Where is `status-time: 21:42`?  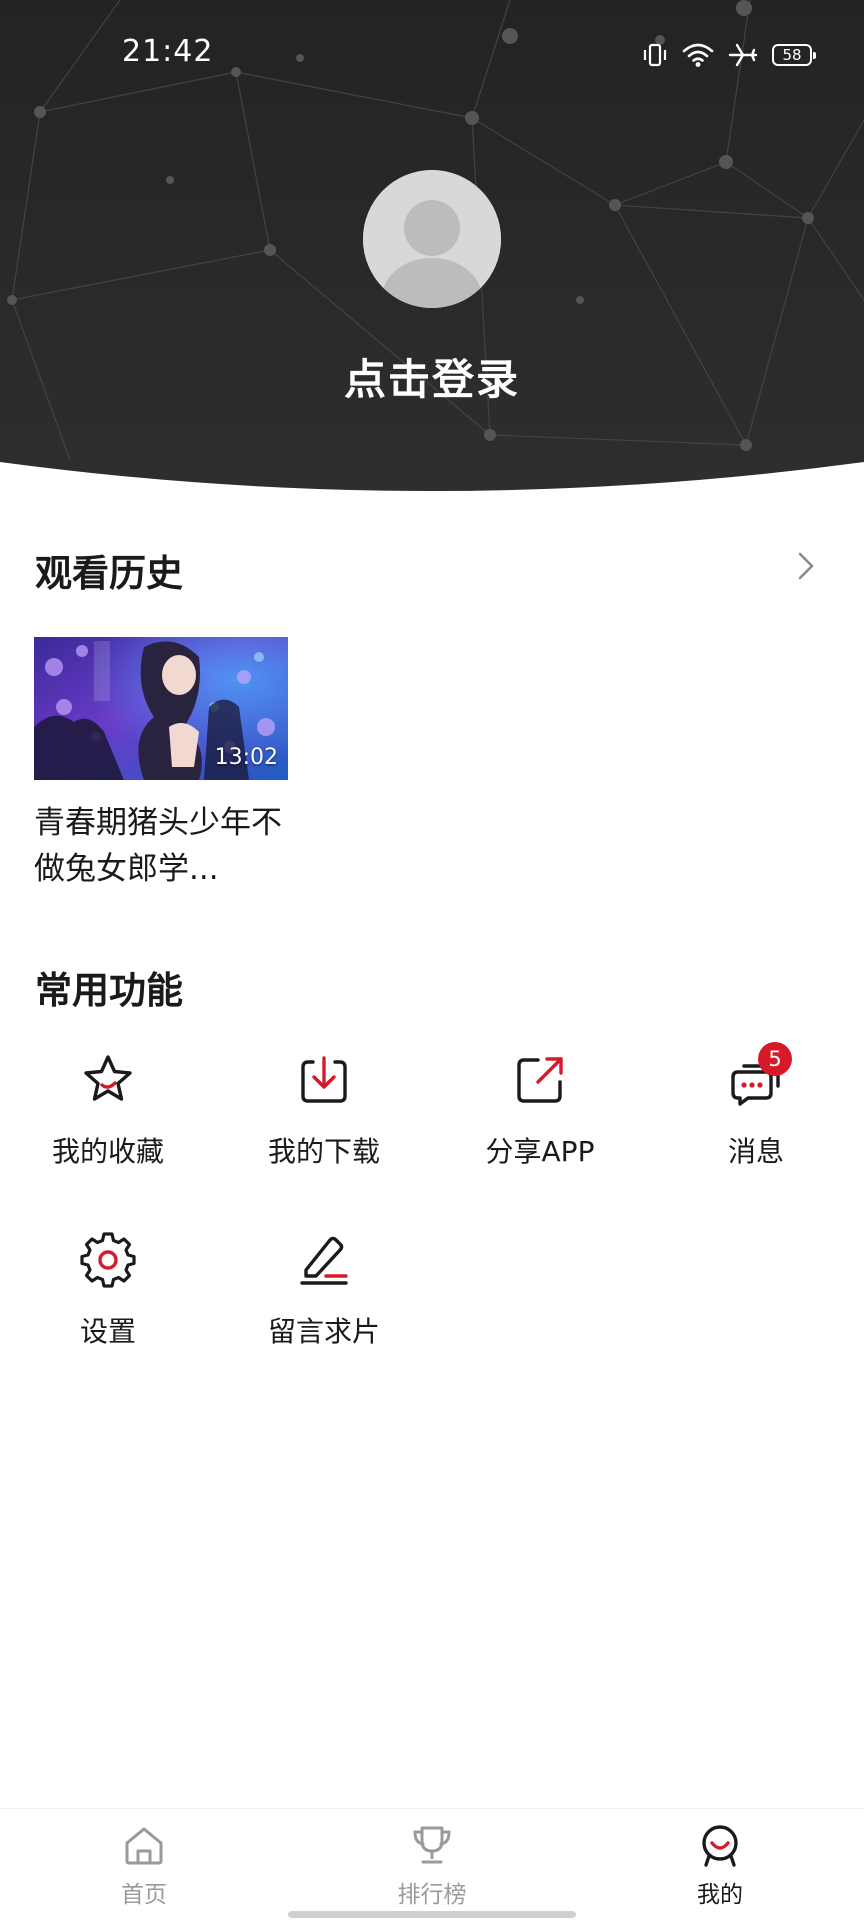
status-time: 21:42 is located at coordinates (168, 51).